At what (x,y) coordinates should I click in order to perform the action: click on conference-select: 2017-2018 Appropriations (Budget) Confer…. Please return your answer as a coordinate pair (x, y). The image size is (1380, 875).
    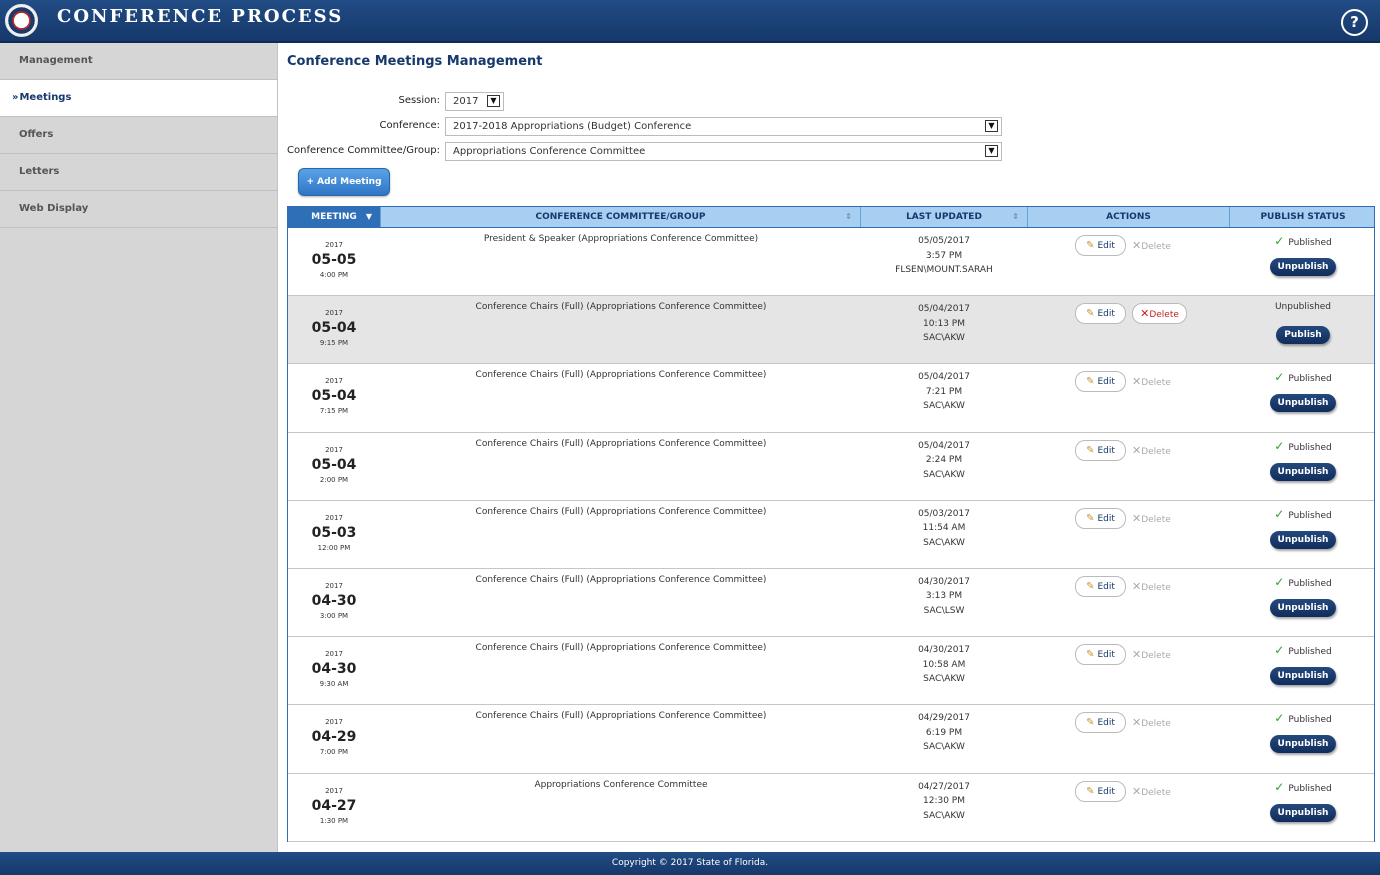
    Looking at the image, I should click on (723, 126).